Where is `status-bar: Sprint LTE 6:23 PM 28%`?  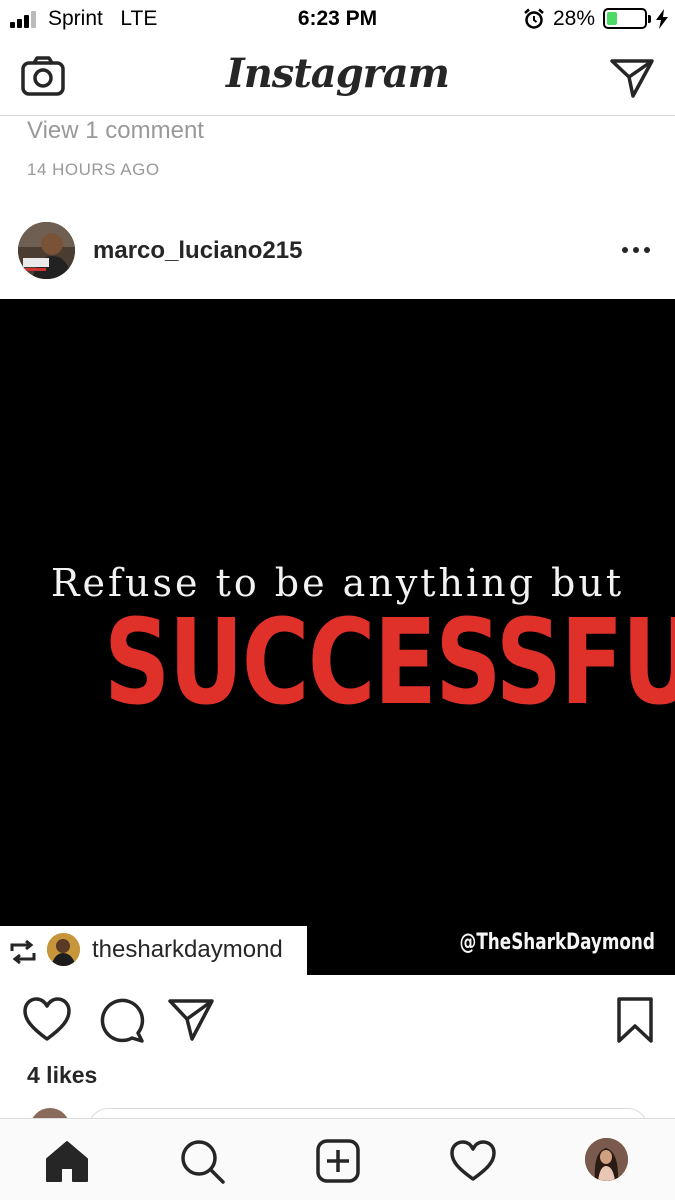 status-bar: Sprint LTE 6:23 PM 28% is located at coordinates (337, 19).